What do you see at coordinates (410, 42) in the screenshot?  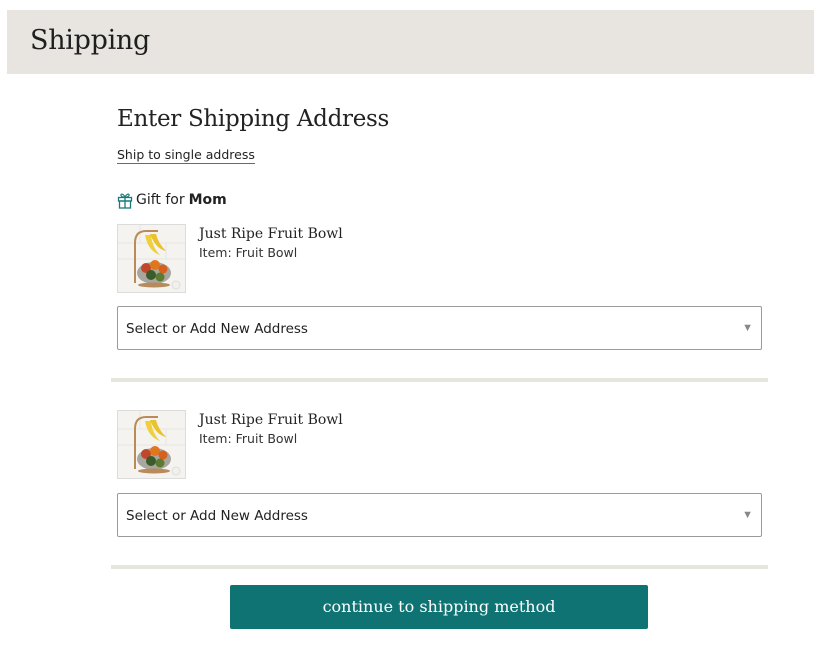 I see `page-header: Shipping` at bounding box center [410, 42].